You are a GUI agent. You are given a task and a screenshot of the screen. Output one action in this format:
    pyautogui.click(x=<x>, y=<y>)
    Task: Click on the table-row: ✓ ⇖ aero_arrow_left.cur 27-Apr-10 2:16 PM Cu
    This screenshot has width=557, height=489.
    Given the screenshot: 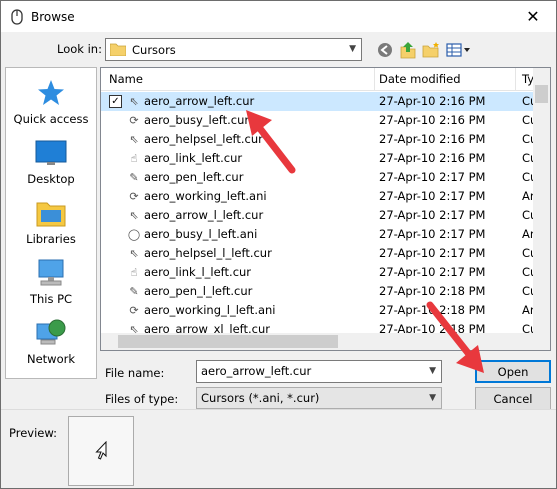 What is the action you would take?
    pyautogui.click(x=325, y=101)
    